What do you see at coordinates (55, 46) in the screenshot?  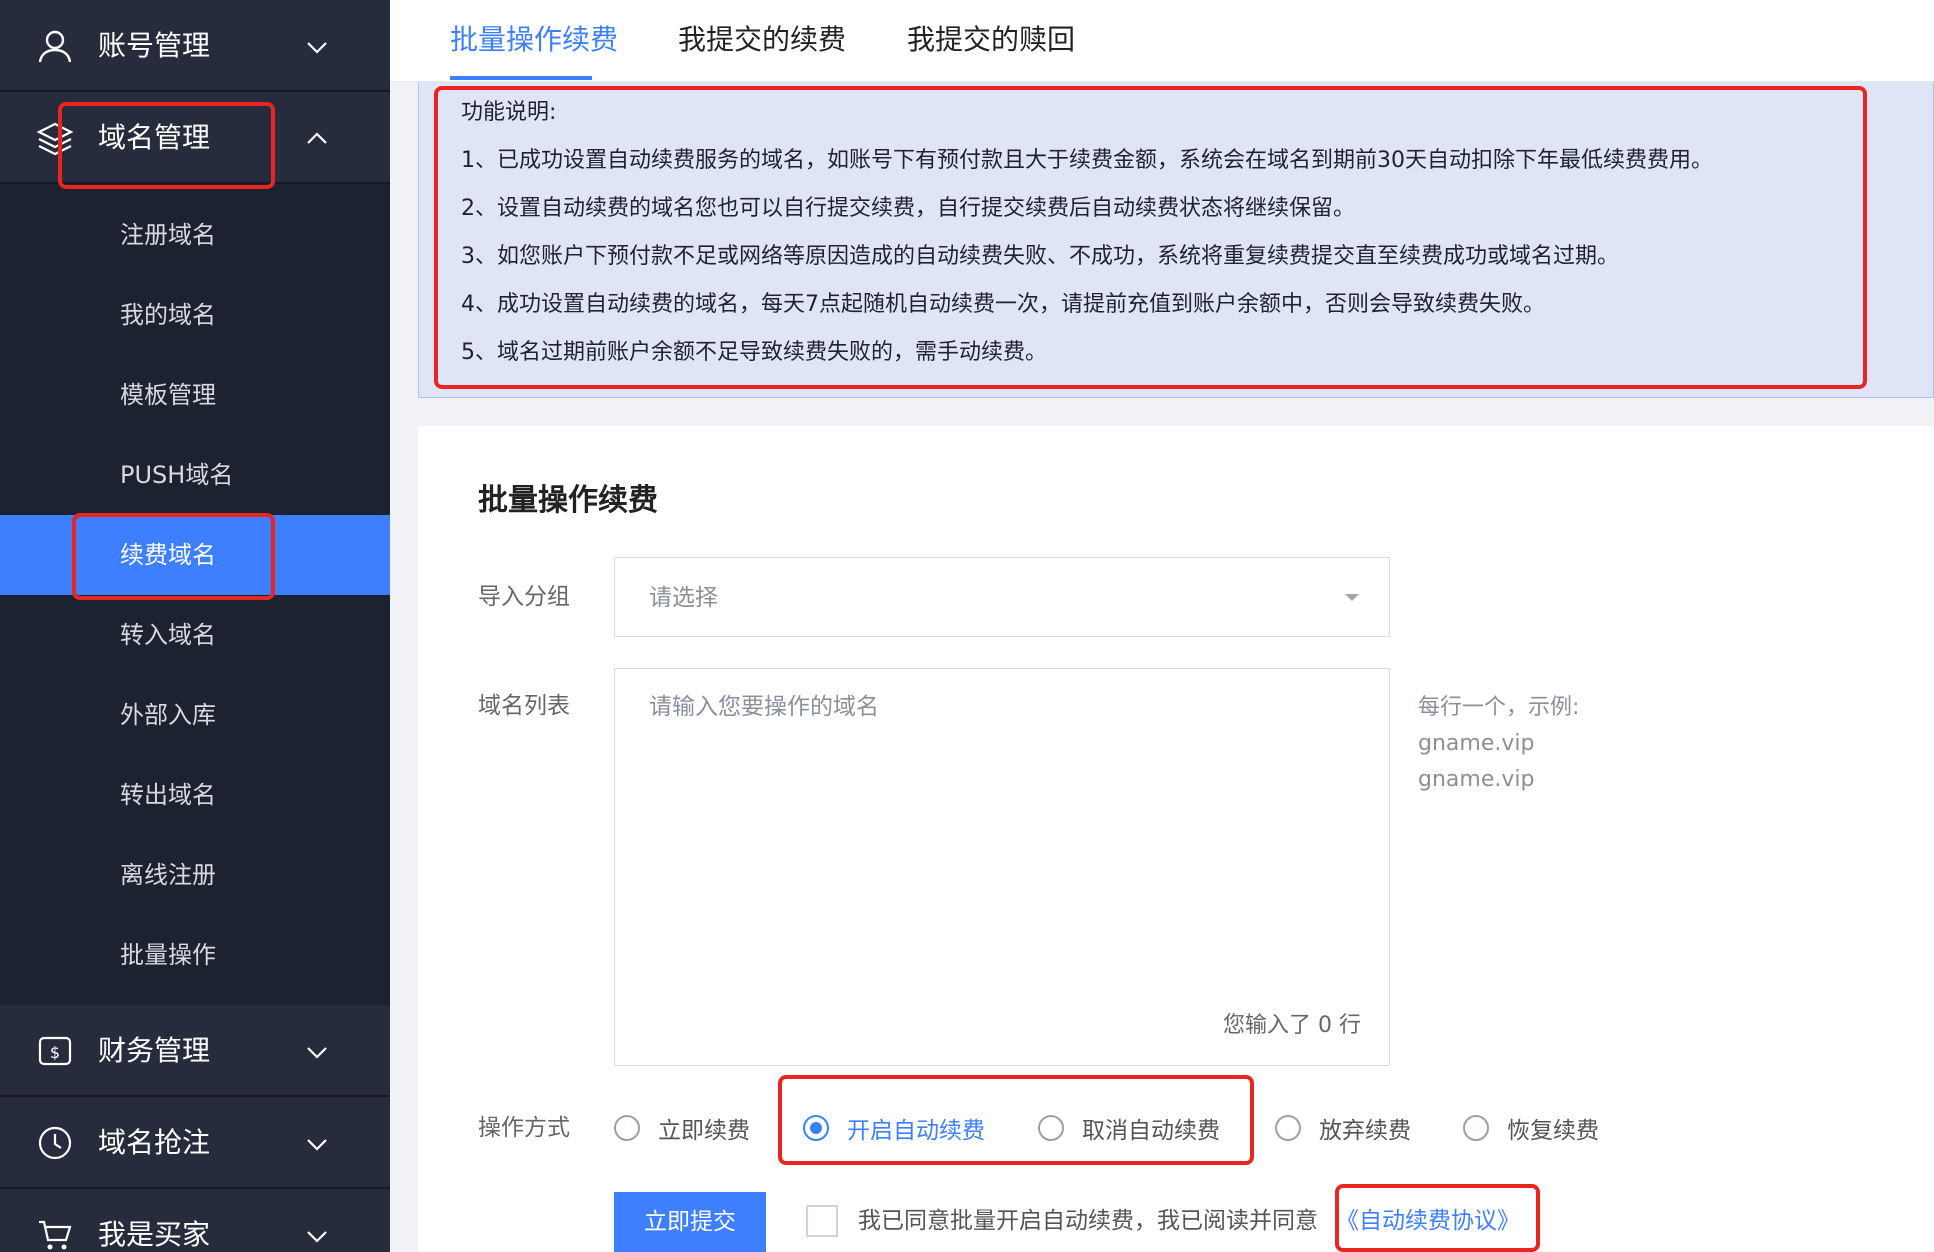 I see `user-icon` at bounding box center [55, 46].